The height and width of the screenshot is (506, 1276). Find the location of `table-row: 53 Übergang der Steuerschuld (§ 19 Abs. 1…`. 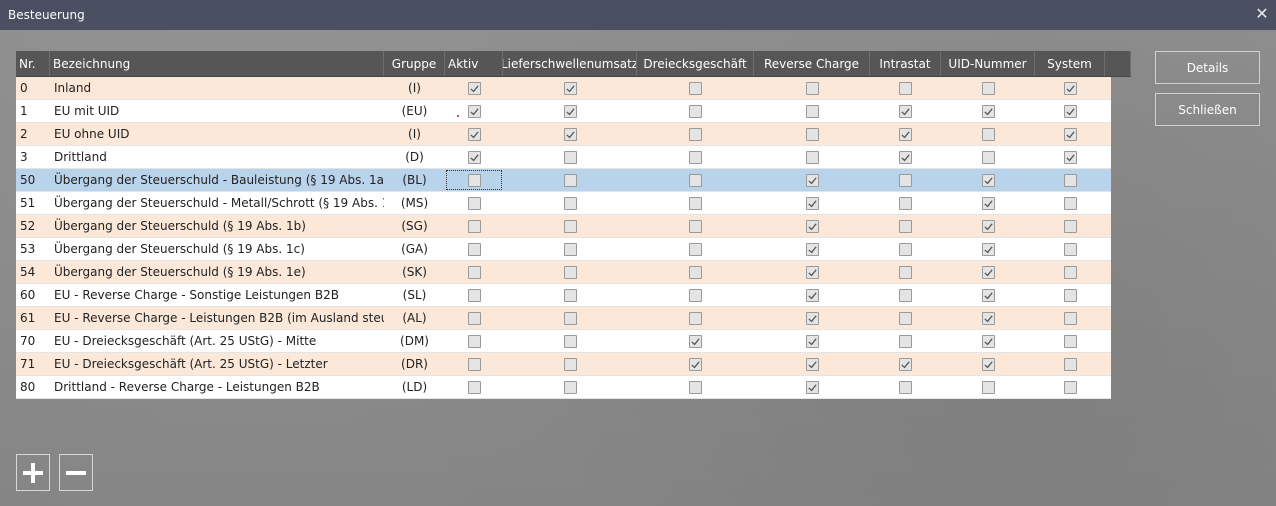

table-row: 53 Übergang der Steuerschuld (§ 19 Abs. 1… is located at coordinates (563, 249).